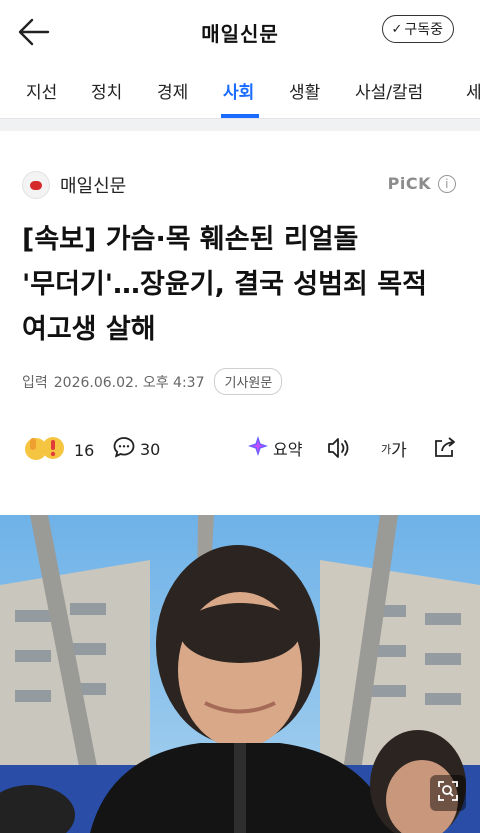  I want to click on share-button, so click(445, 449).